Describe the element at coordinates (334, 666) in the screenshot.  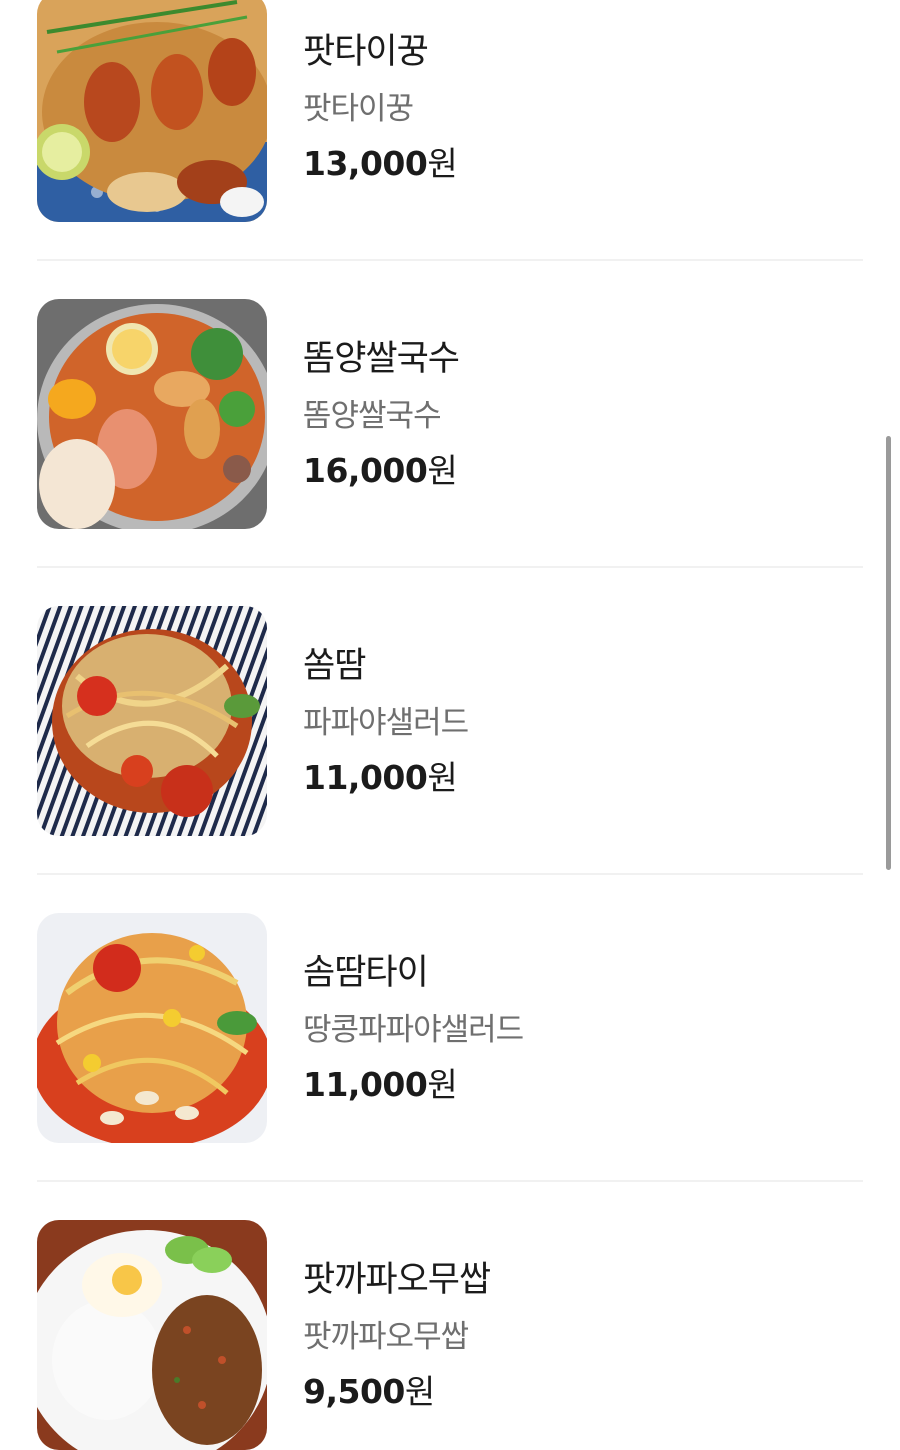
I see `menu-item-name: 쏨땀` at that location.